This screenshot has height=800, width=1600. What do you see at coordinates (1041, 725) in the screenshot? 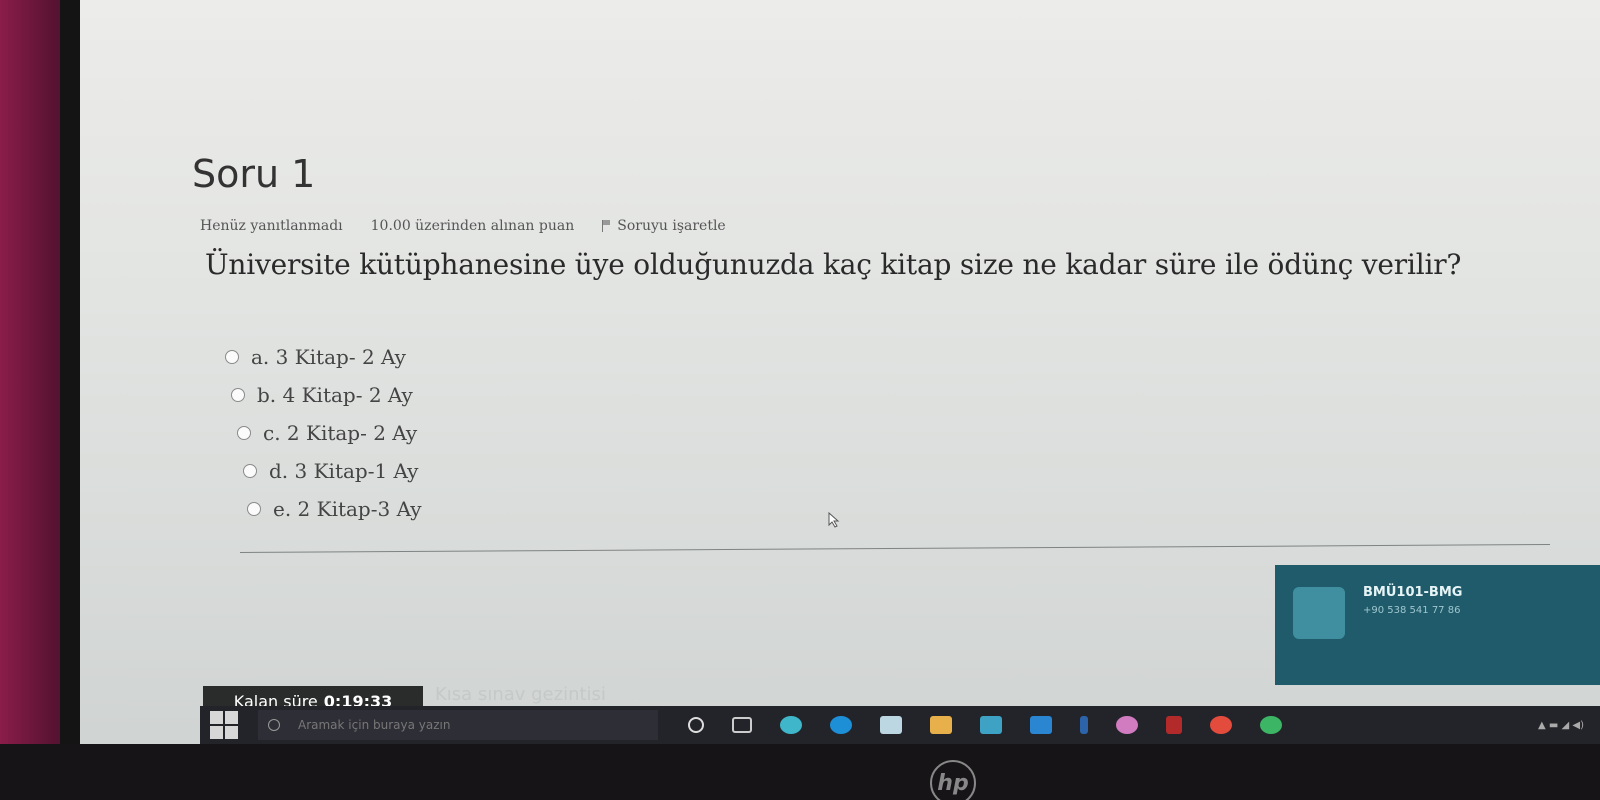
I see `word-icon` at bounding box center [1041, 725].